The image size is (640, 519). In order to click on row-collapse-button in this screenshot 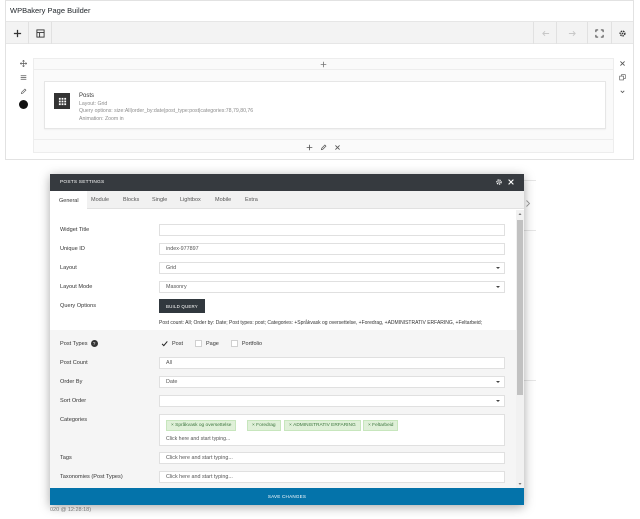, I will do `click(622, 91)`.